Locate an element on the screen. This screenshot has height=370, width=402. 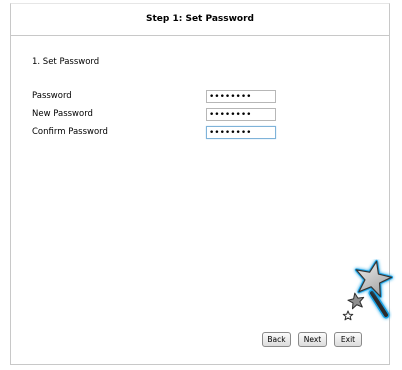
back-button: Back is located at coordinates (276, 339).